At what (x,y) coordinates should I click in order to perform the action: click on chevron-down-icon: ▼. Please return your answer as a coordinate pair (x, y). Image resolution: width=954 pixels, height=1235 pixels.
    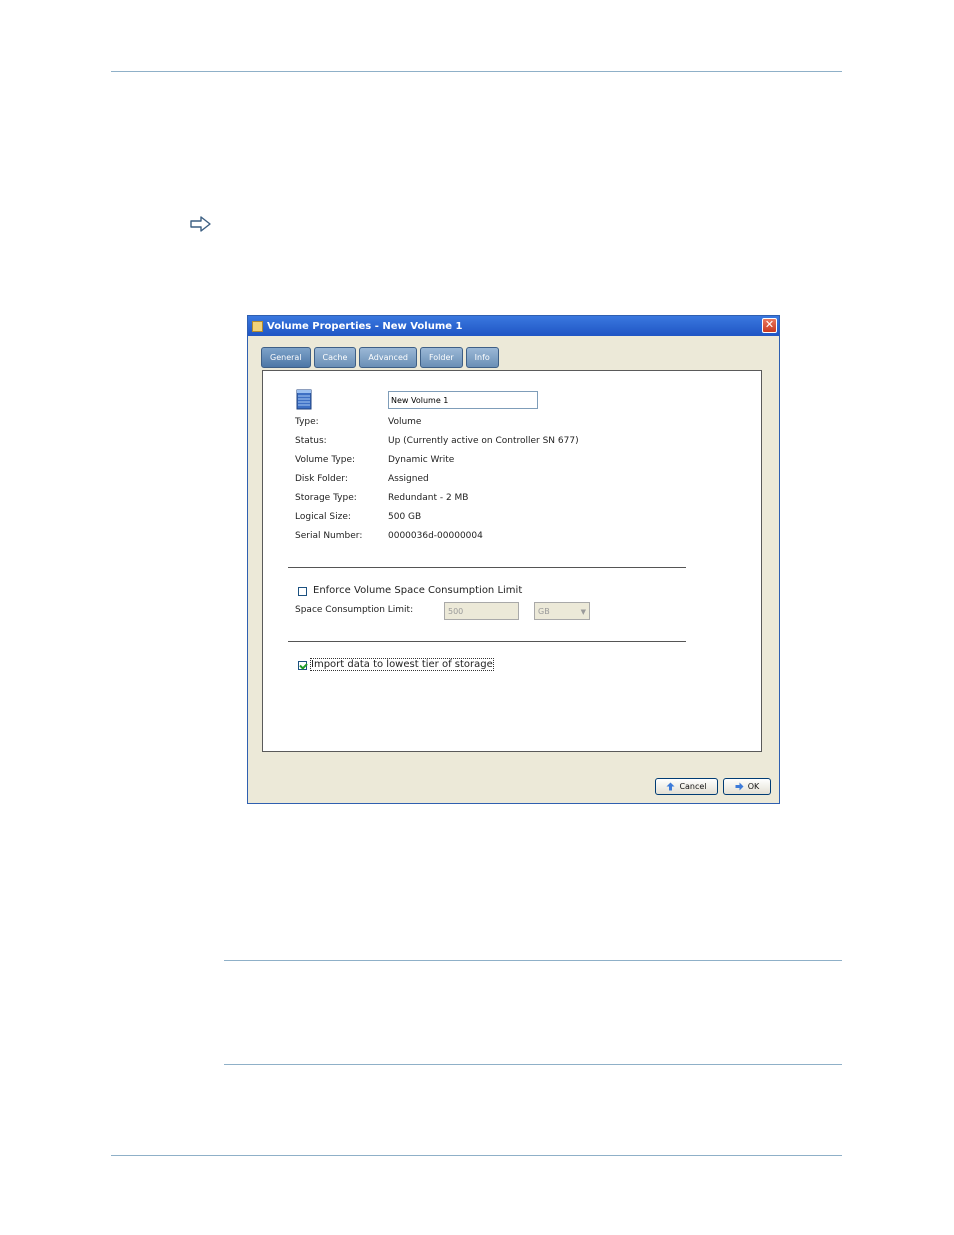
    Looking at the image, I should click on (583, 612).